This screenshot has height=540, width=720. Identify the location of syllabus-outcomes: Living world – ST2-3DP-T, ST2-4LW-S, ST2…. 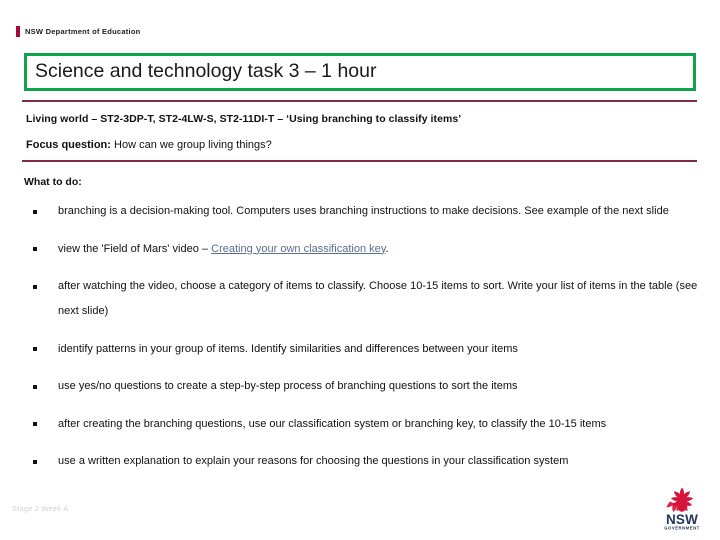
(244, 119).